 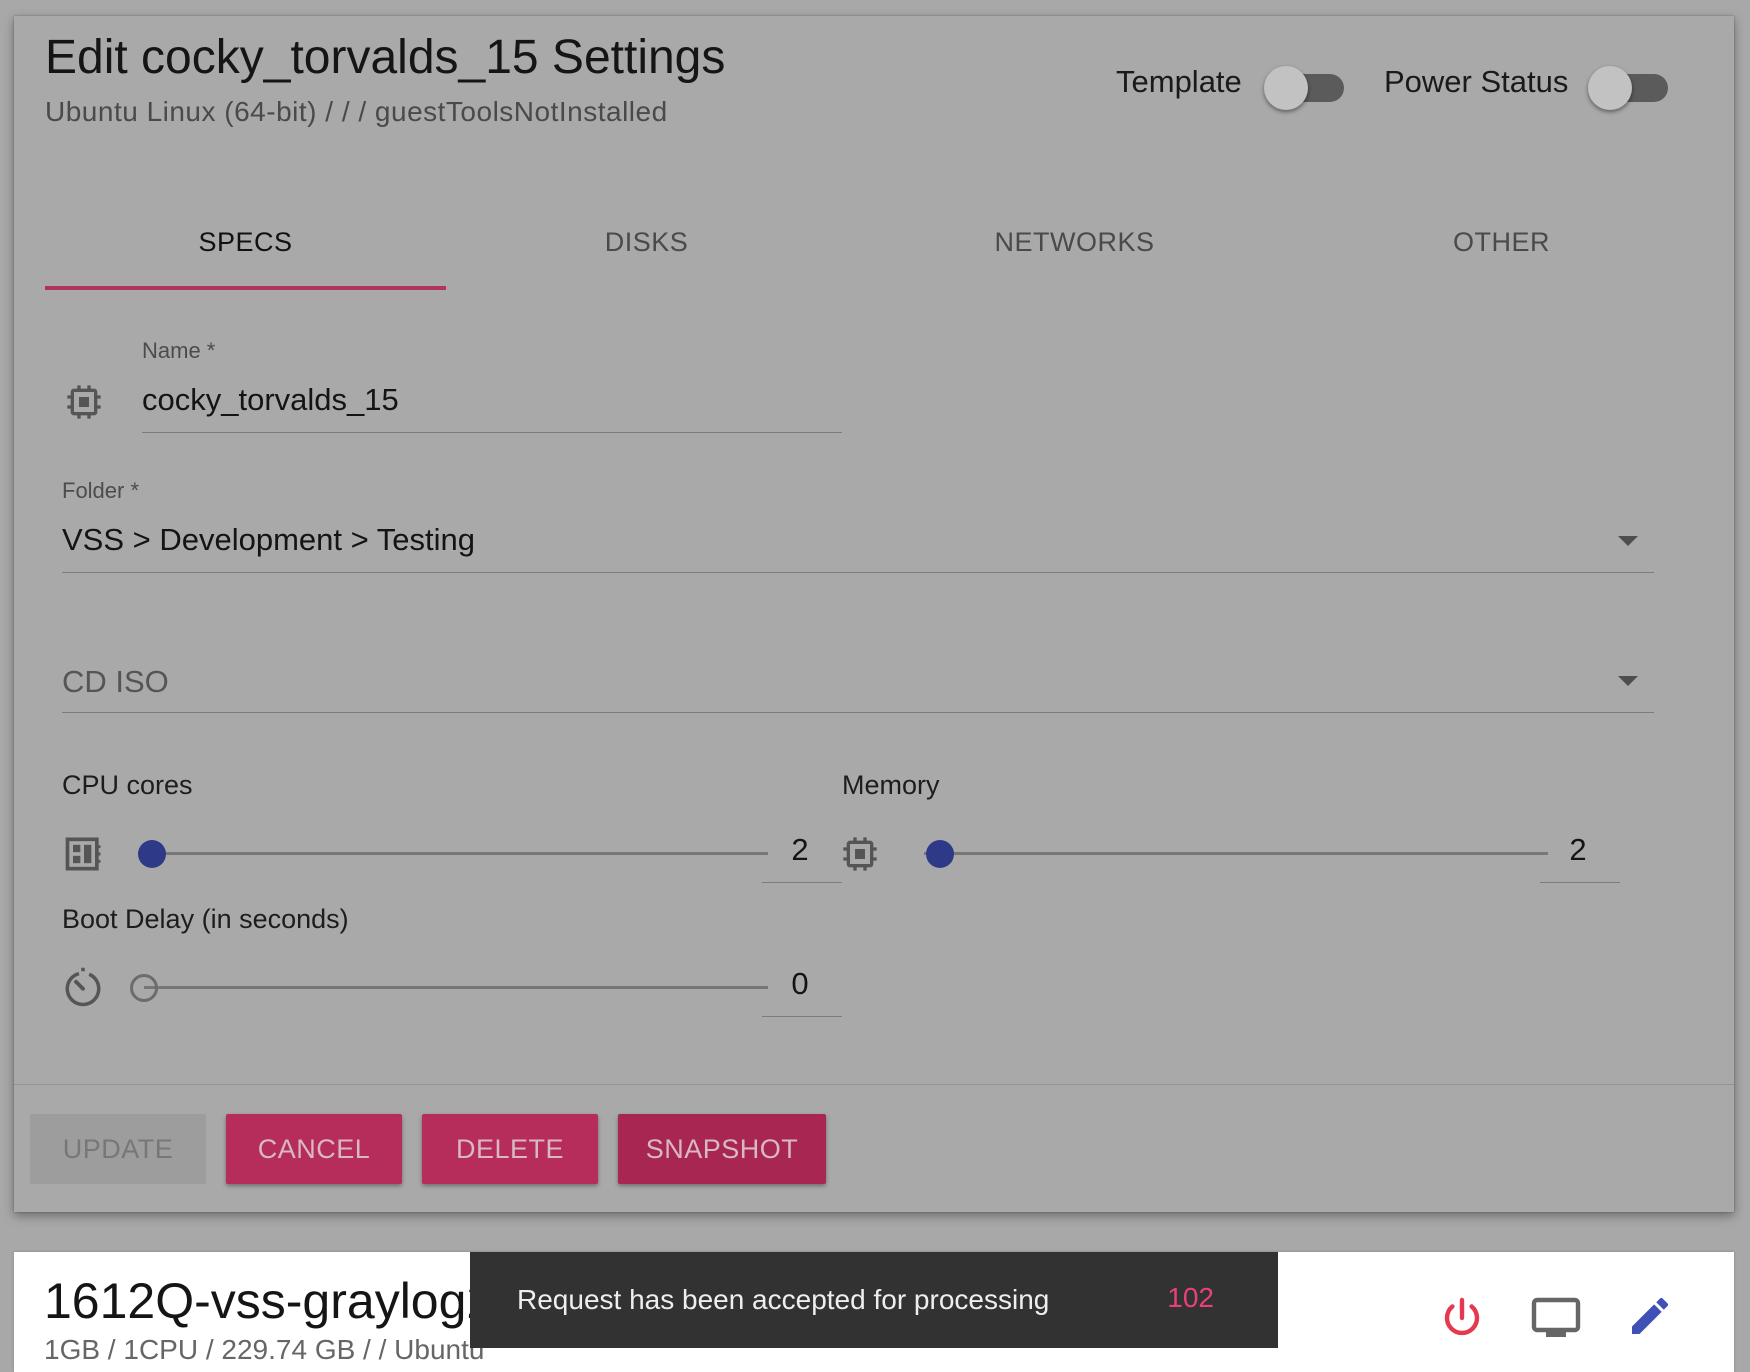 What do you see at coordinates (800, 984) in the screenshot?
I see `boot-delay-input: 0` at bounding box center [800, 984].